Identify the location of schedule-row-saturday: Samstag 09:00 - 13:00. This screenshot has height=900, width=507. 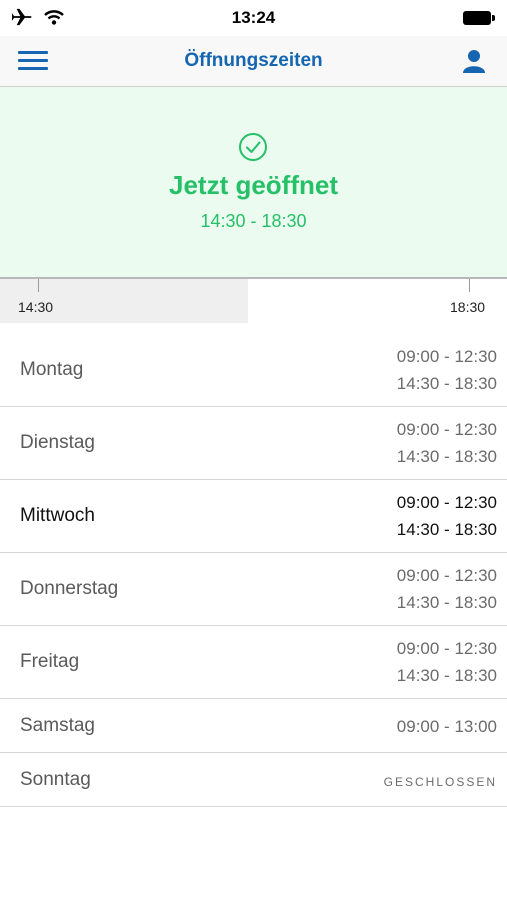
(253, 726).